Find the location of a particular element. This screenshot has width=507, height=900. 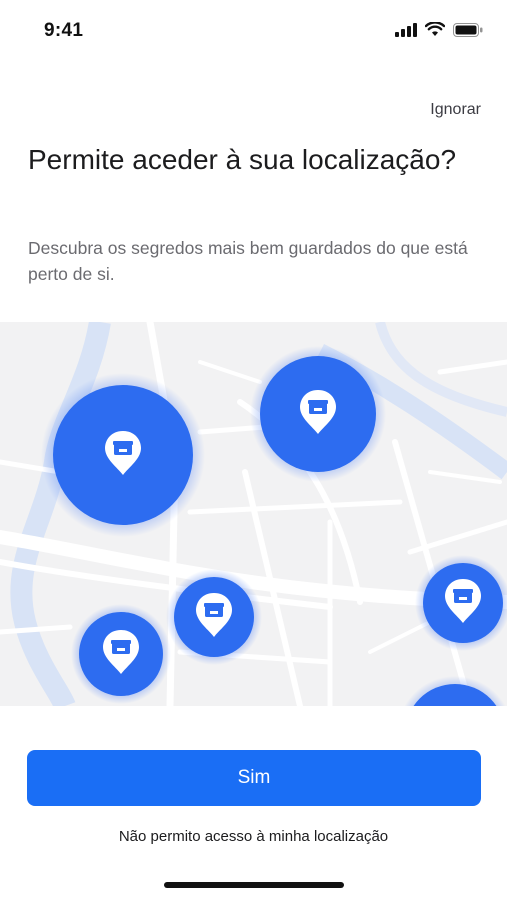

status-time: 9:41 is located at coordinates (64, 30).